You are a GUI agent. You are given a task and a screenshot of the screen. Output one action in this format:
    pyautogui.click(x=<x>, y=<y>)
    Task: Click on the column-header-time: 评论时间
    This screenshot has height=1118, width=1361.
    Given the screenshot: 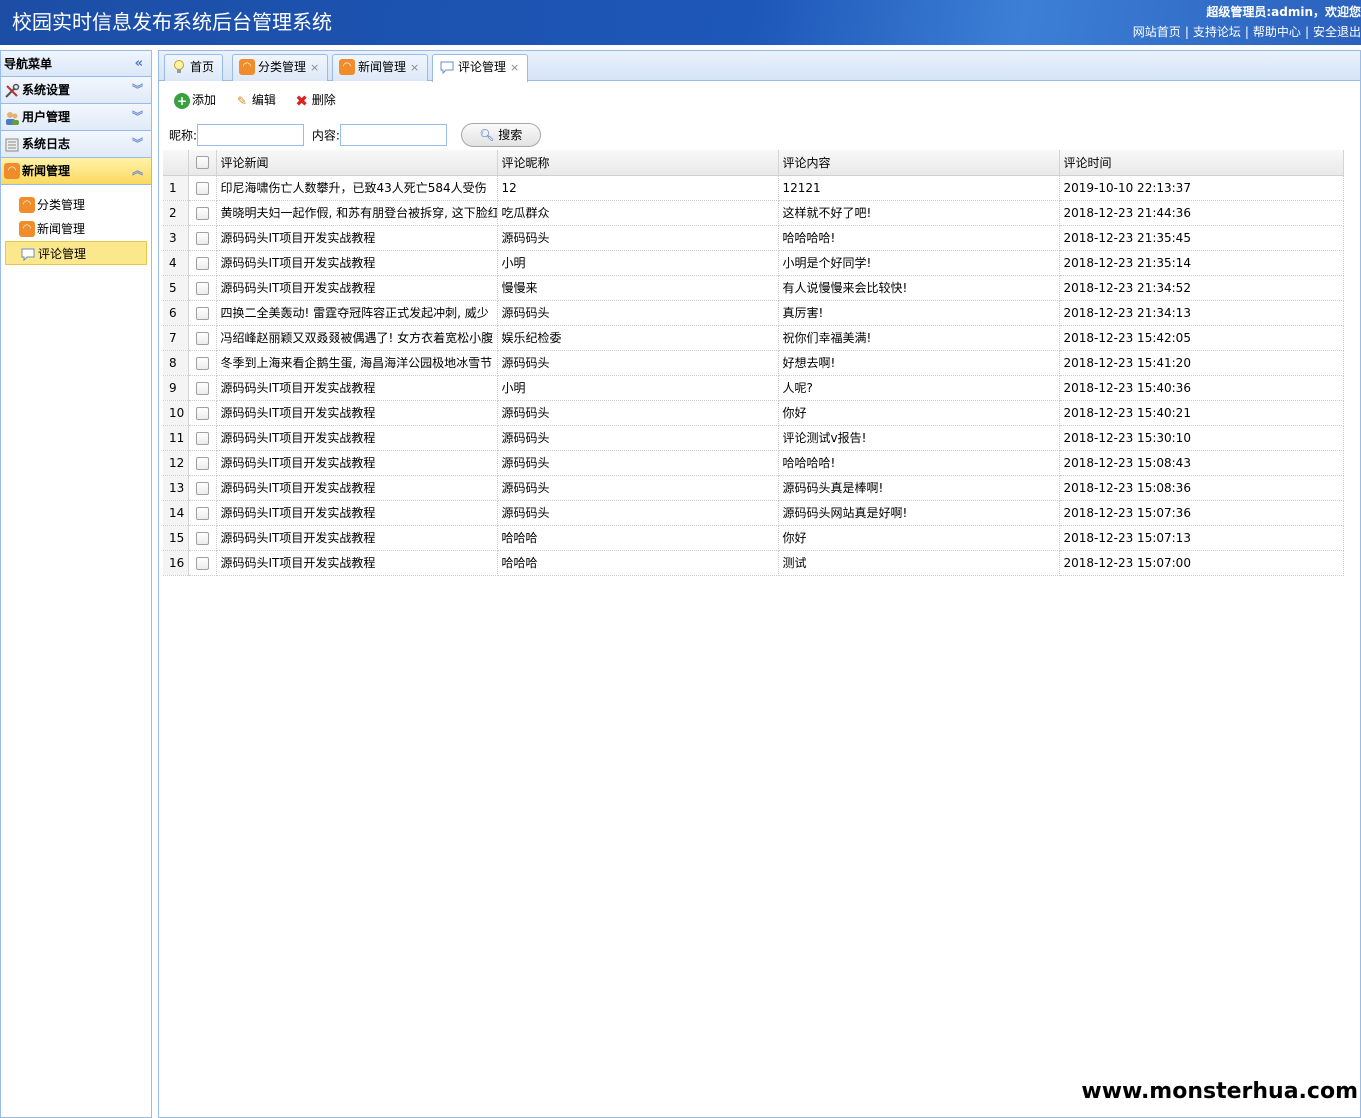 What is the action you would take?
    pyautogui.click(x=1201, y=163)
    